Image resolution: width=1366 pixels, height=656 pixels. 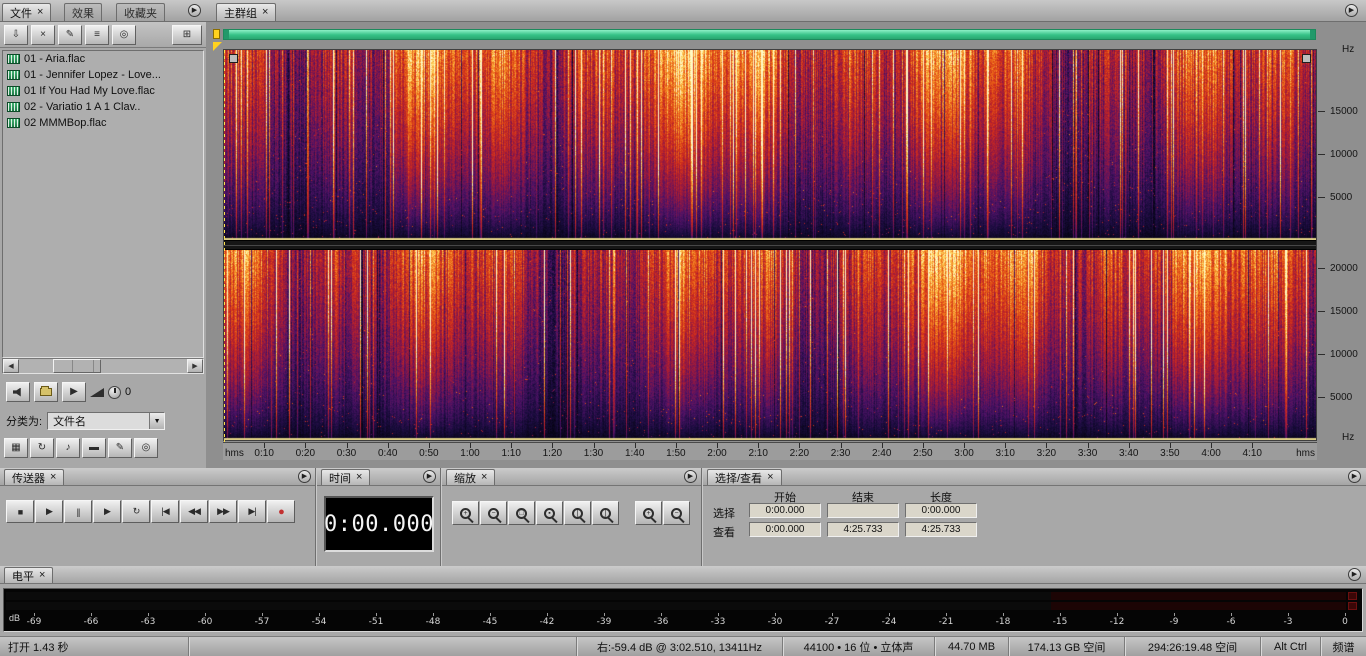 What do you see at coordinates (24, 422) in the screenshot?
I see `sort-label: 分类为:` at bounding box center [24, 422].